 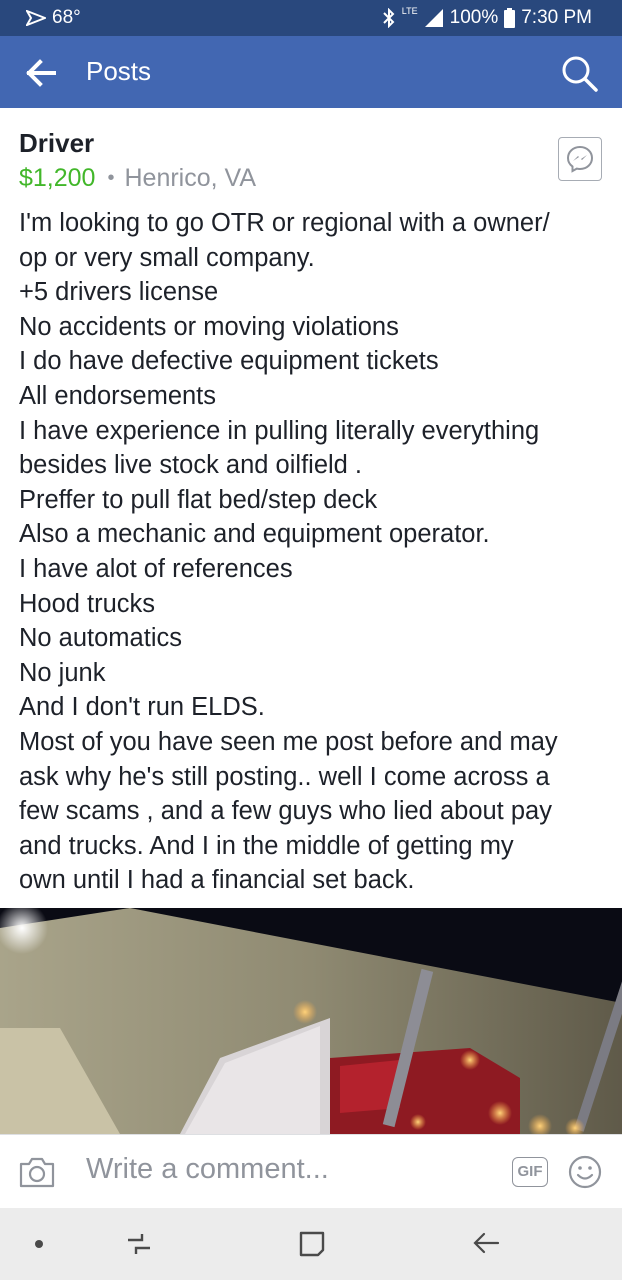 I want to click on search-icon, so click(x=580, y=74).